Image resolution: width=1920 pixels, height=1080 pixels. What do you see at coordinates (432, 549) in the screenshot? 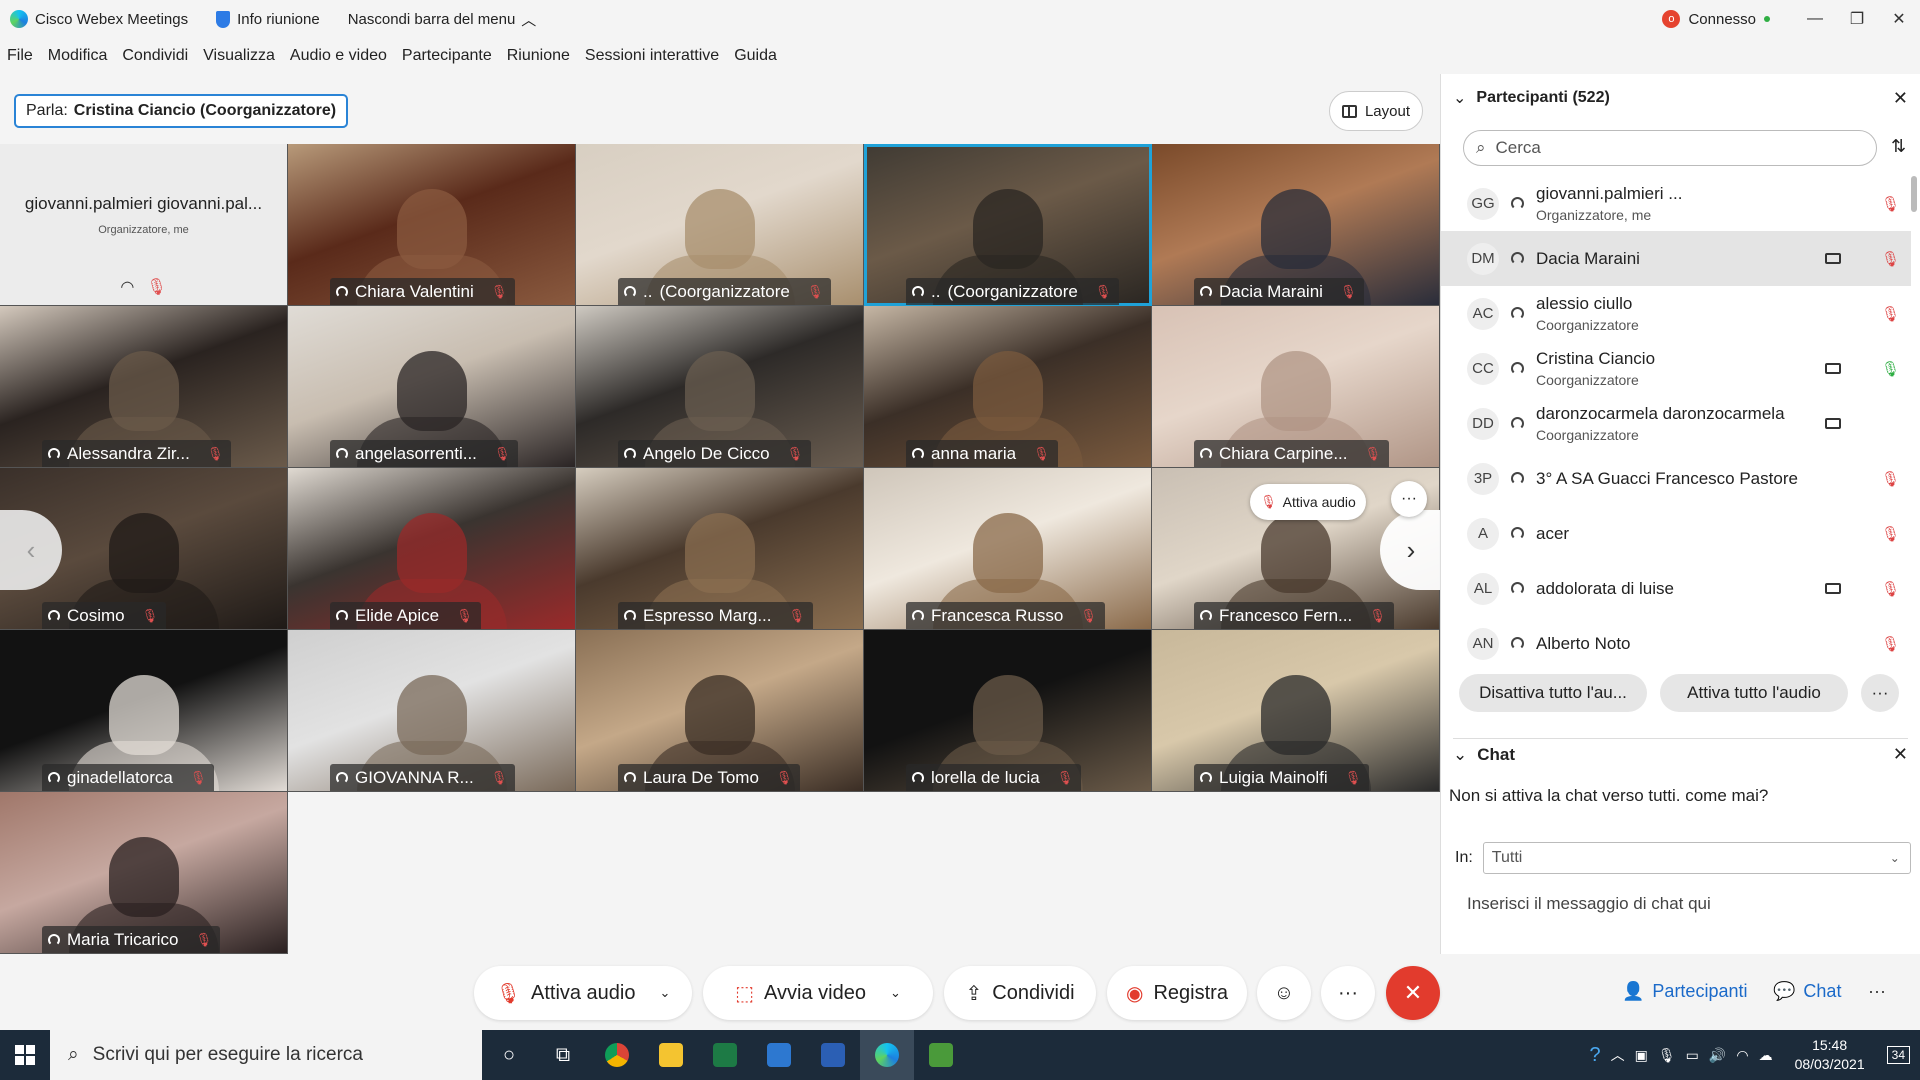
I see `video-tile: Elide Apice 🎙` at bounding box center [432, 549].